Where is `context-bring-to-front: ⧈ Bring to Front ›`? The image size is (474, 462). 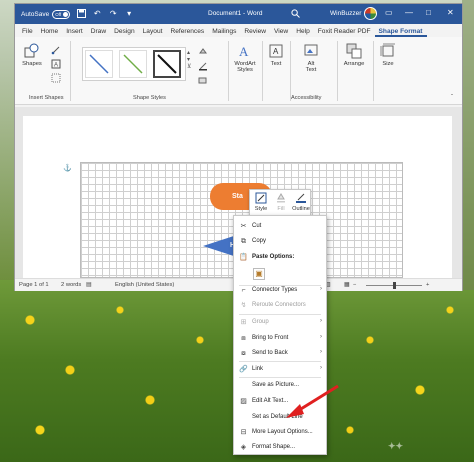 context-bring-to-front: ⧈ Bring to Front › is located at coordinates (280, 338).